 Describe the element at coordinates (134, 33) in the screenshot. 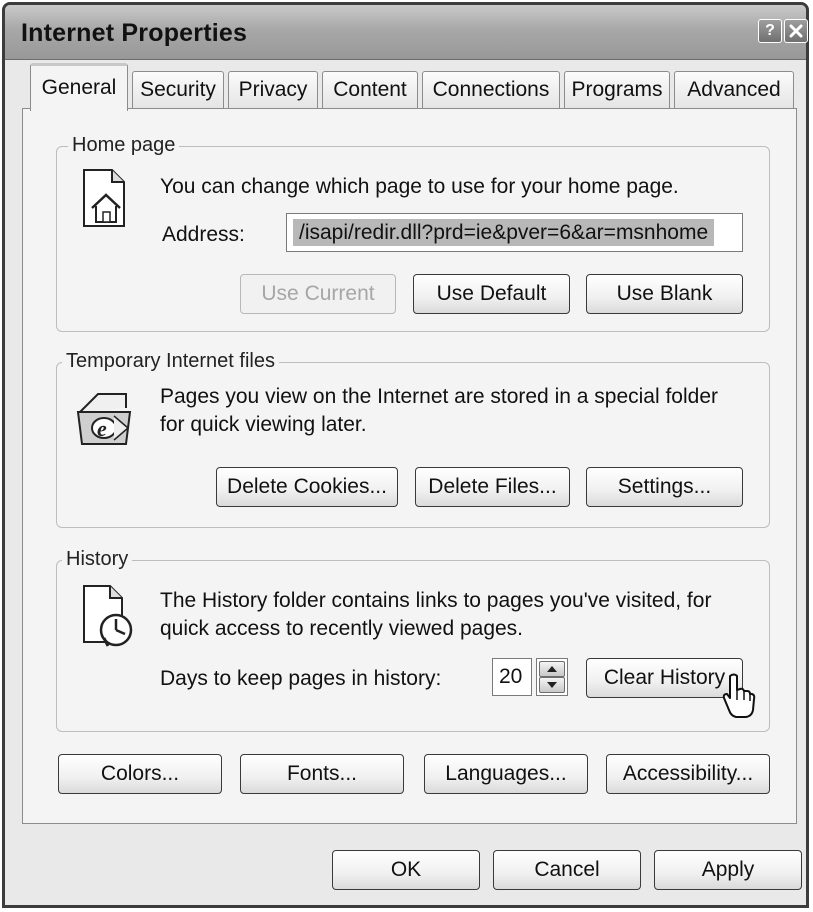

I see `window-title: Internet Properties` at that location.